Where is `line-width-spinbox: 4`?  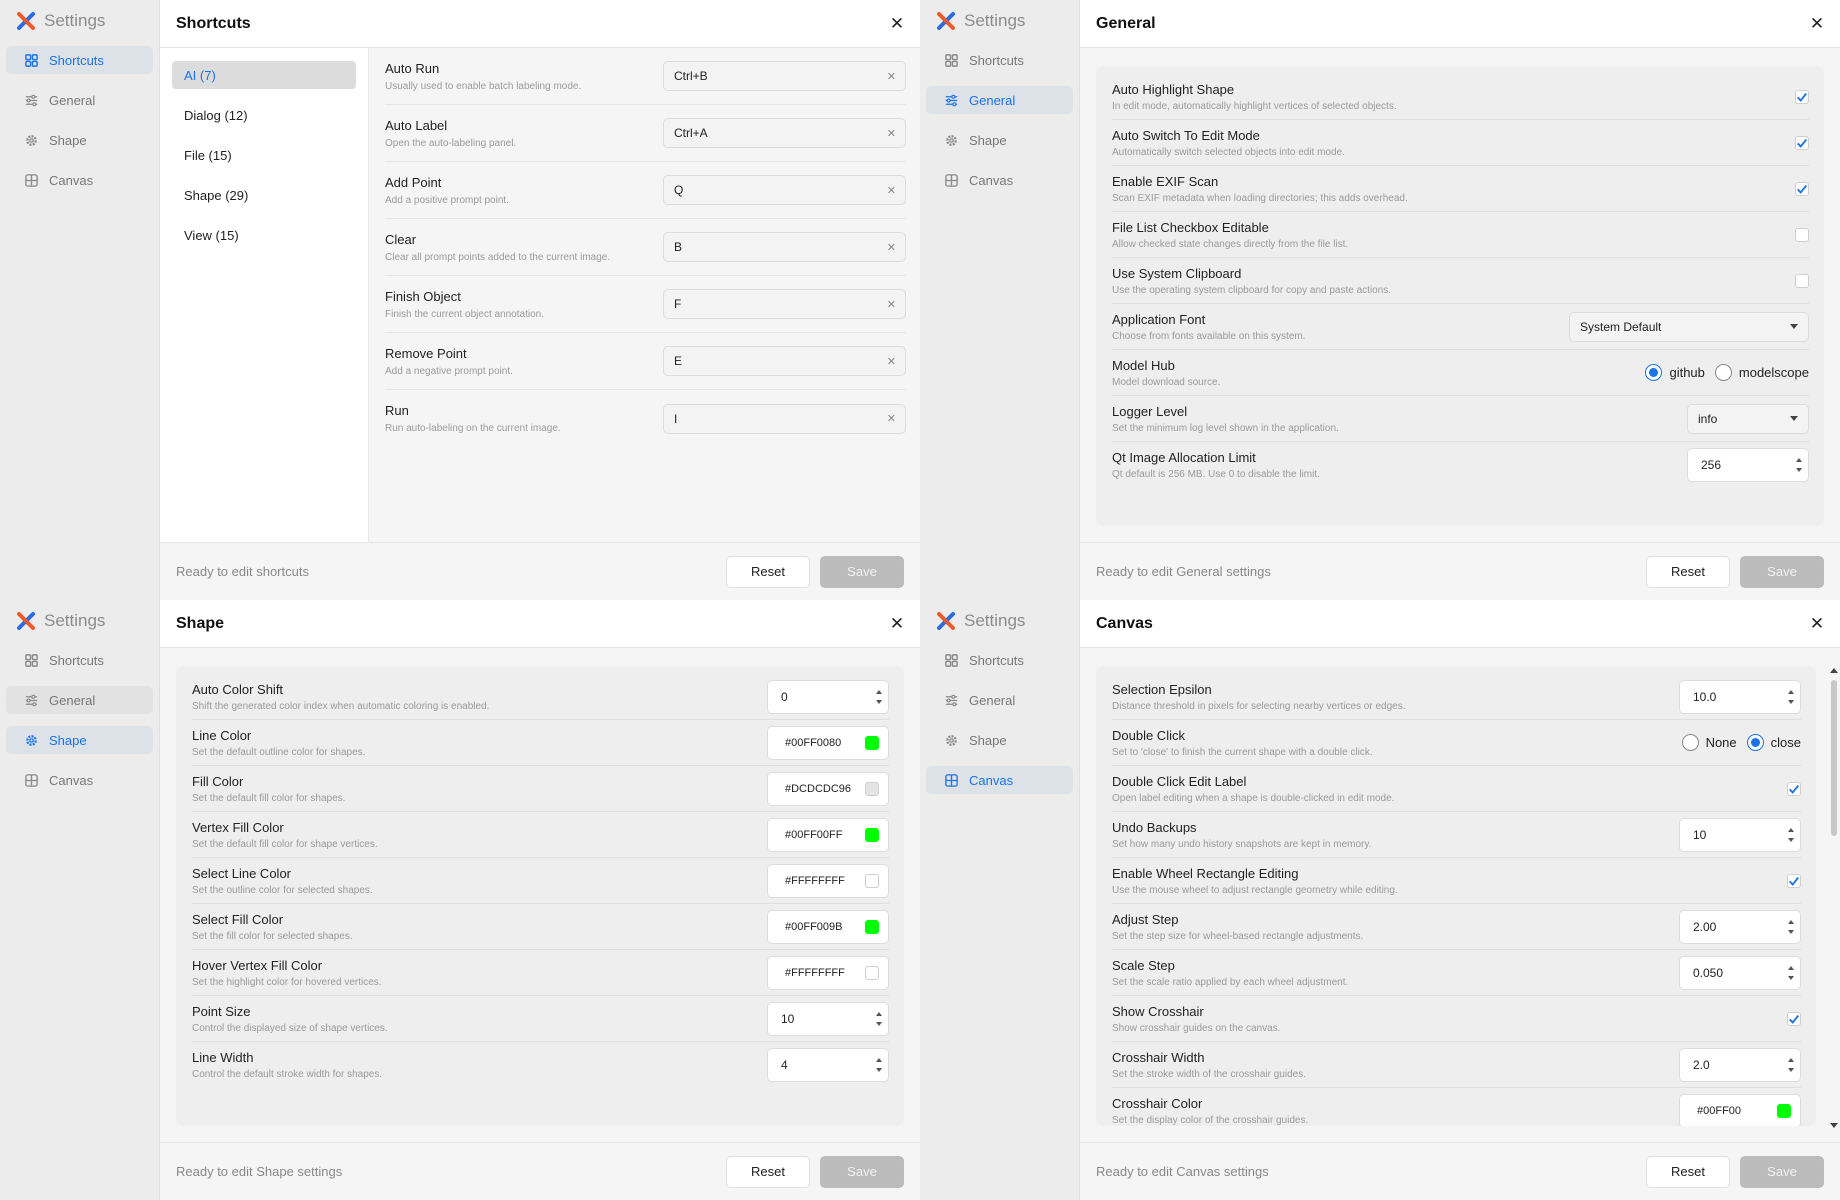
line-width-spinbox: 4 is located at coordinates (828, 1065).